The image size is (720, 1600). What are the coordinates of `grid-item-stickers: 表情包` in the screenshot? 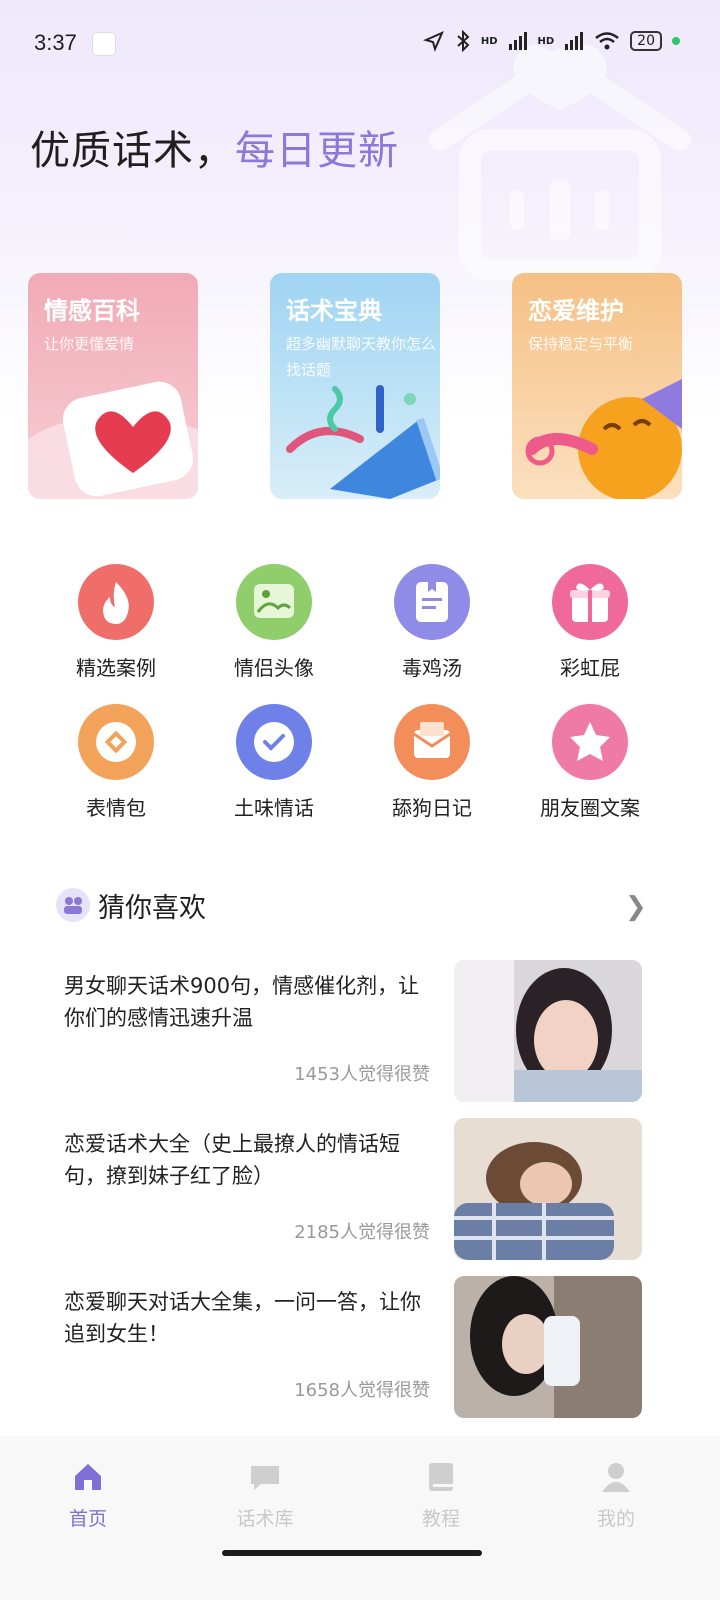 It's located at (116, 762).